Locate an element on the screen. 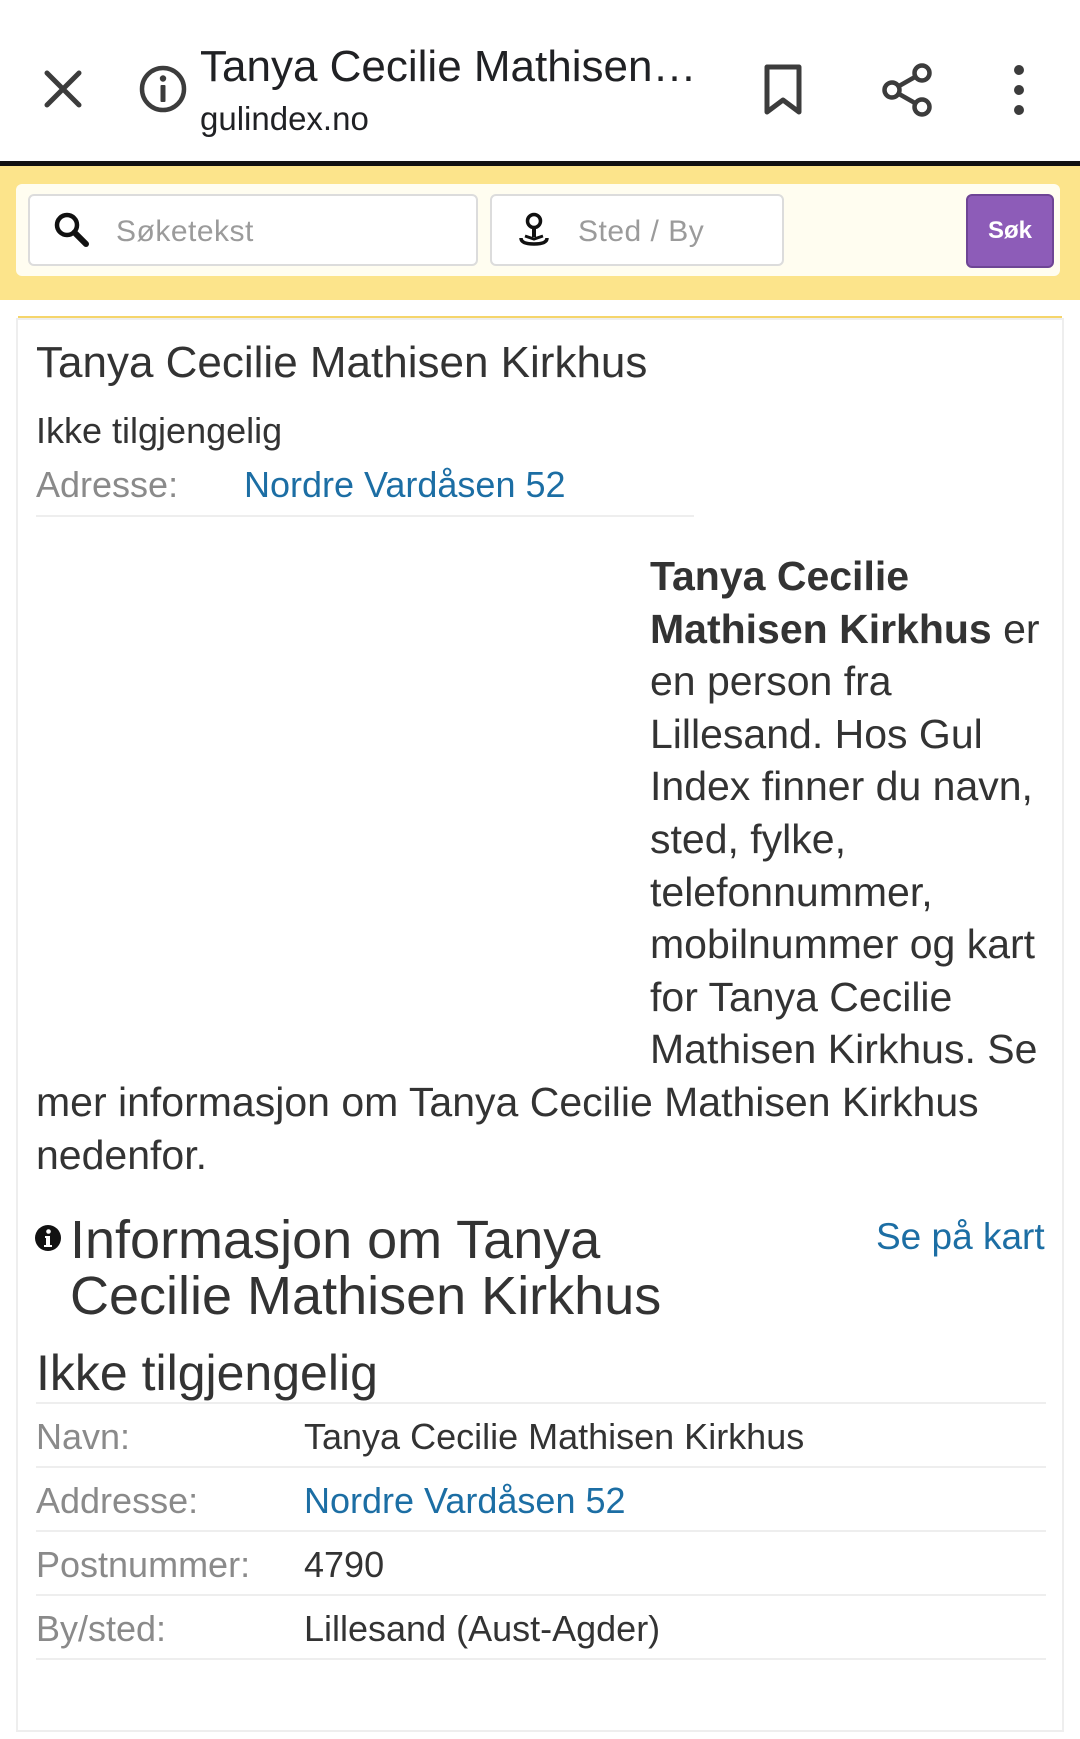 The image size is (1080, 1739). see-map-link: Se på kart is located at coordinates (960, 1237).